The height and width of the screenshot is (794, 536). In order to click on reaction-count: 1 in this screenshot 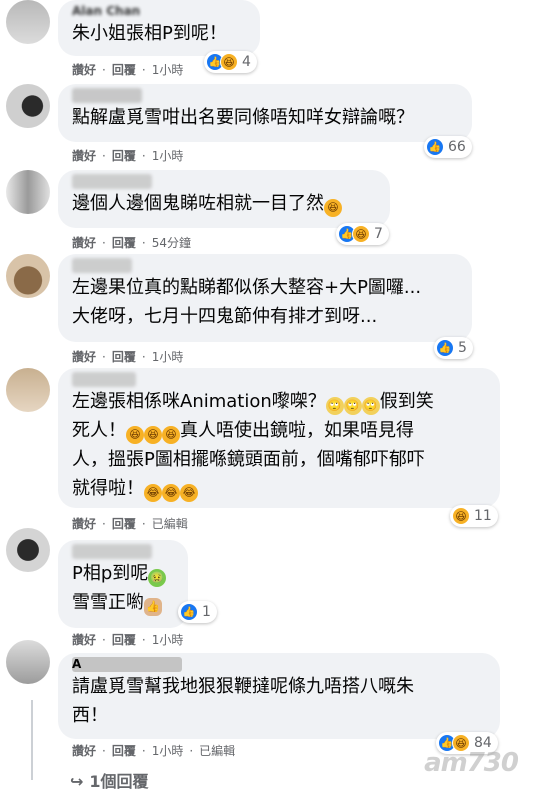, I will do `click(206, 612)`.